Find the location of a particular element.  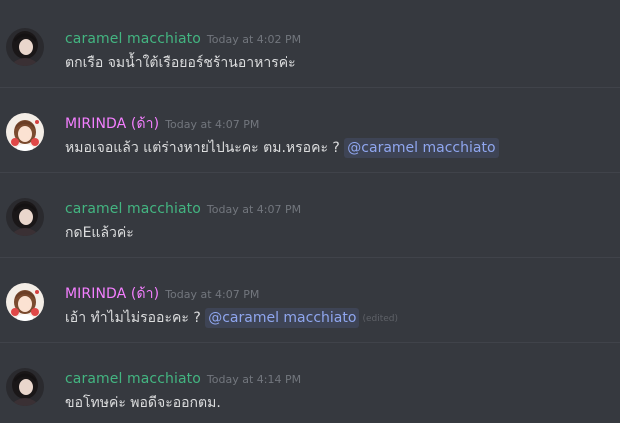

timestamp: Today at 4:02 PM is located at coordinates (254, 39).